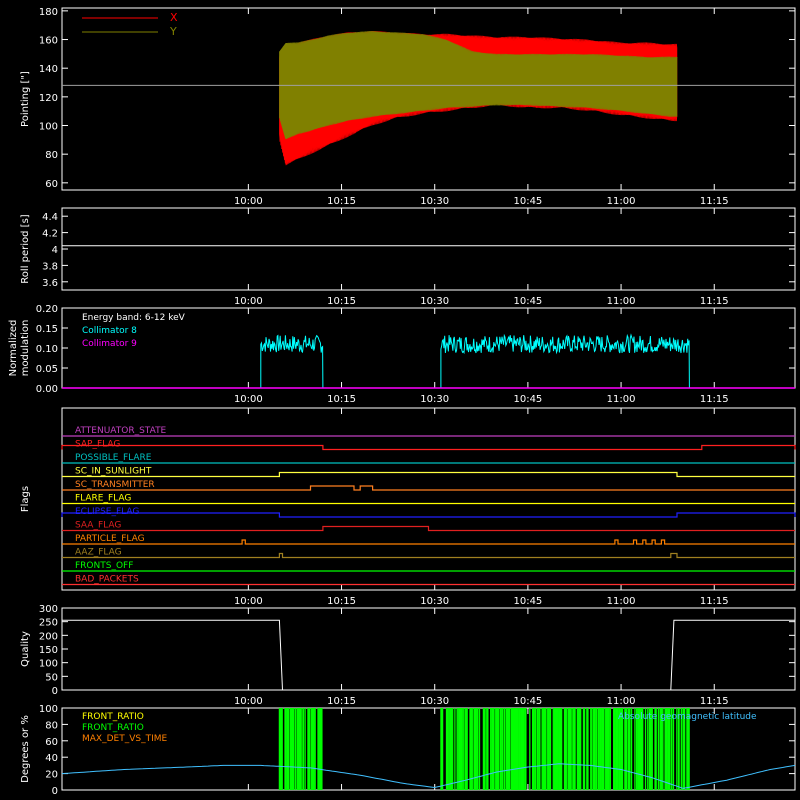 The width and height of the screenshot is (800, 800). What do you see at coordinates (25, 99) in the screenshot?
I see `pointing-ylabel: Pointing ["]` at bounding box center [25, 99].